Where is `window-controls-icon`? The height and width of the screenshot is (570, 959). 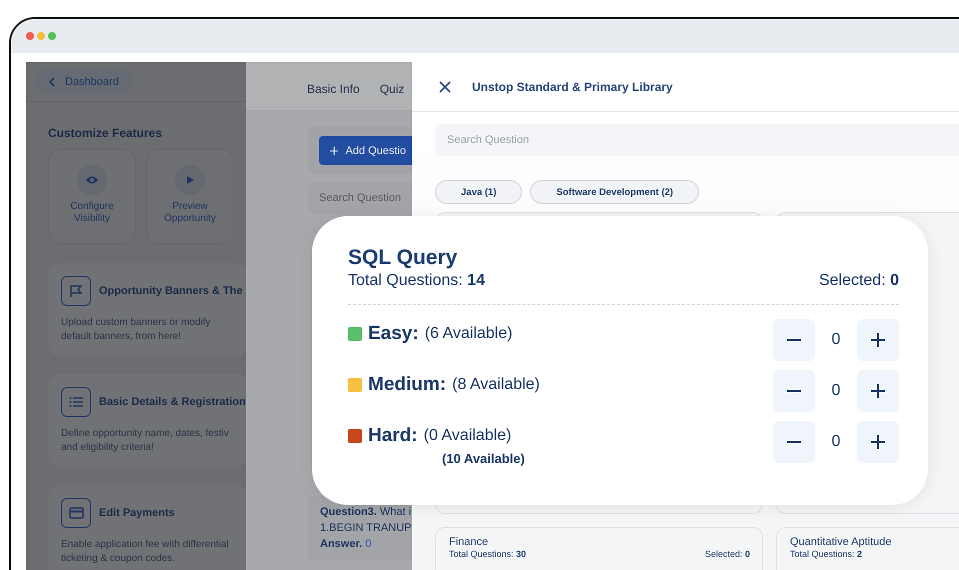
window-controls-icon is located at coordinates (41, 36).